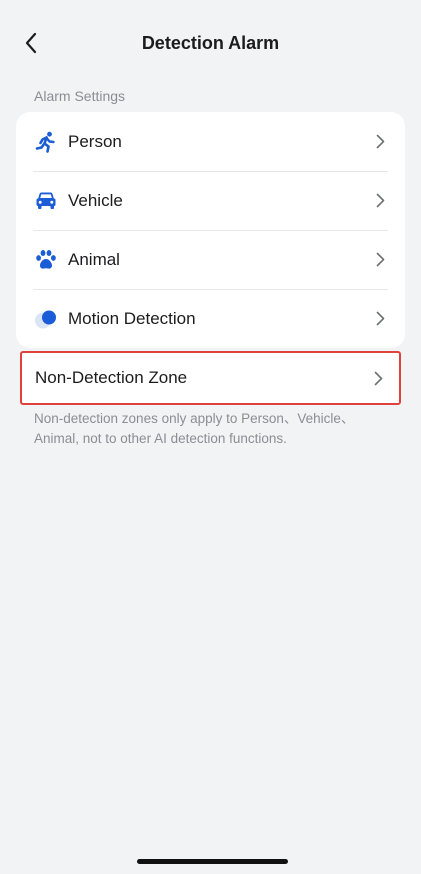  I want to click on page-title: Detection Alarm, so click(210, 43).